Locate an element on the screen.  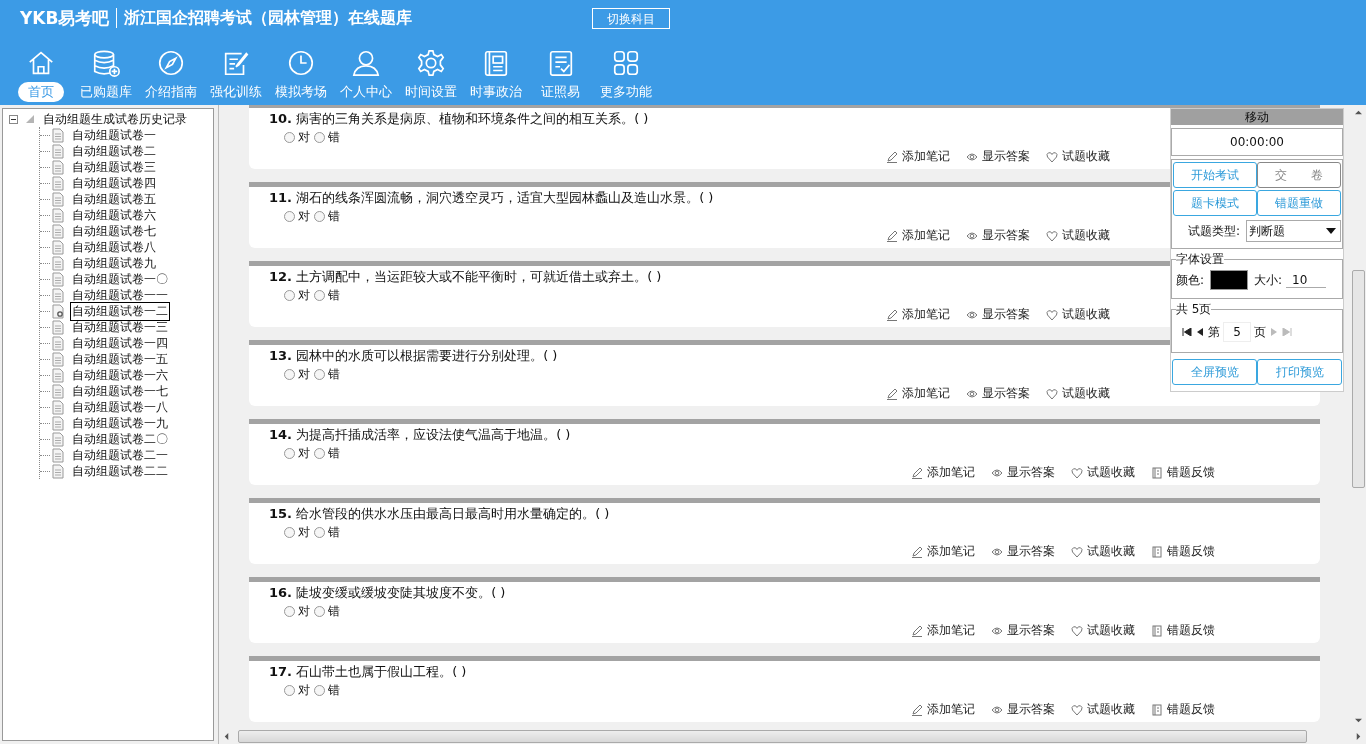
question-text: 15. 给水管段的供水水压由最高日最高时用水量确定的。( ) is located at coordinates (439, 514).